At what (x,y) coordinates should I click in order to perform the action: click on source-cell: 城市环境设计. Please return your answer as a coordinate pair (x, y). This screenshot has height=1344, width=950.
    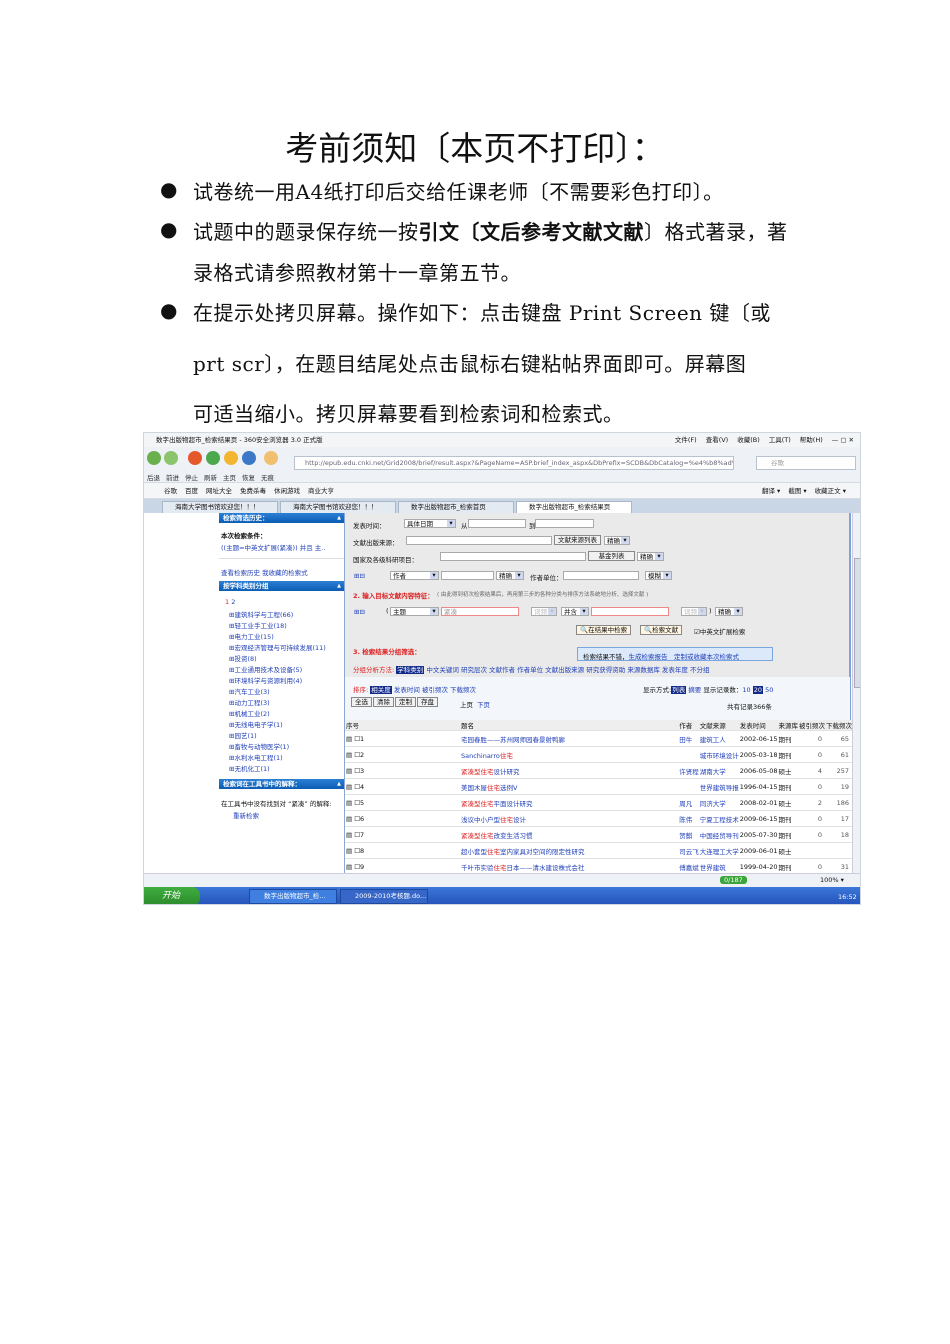
    Looking at the image, I should click on (718, 754).